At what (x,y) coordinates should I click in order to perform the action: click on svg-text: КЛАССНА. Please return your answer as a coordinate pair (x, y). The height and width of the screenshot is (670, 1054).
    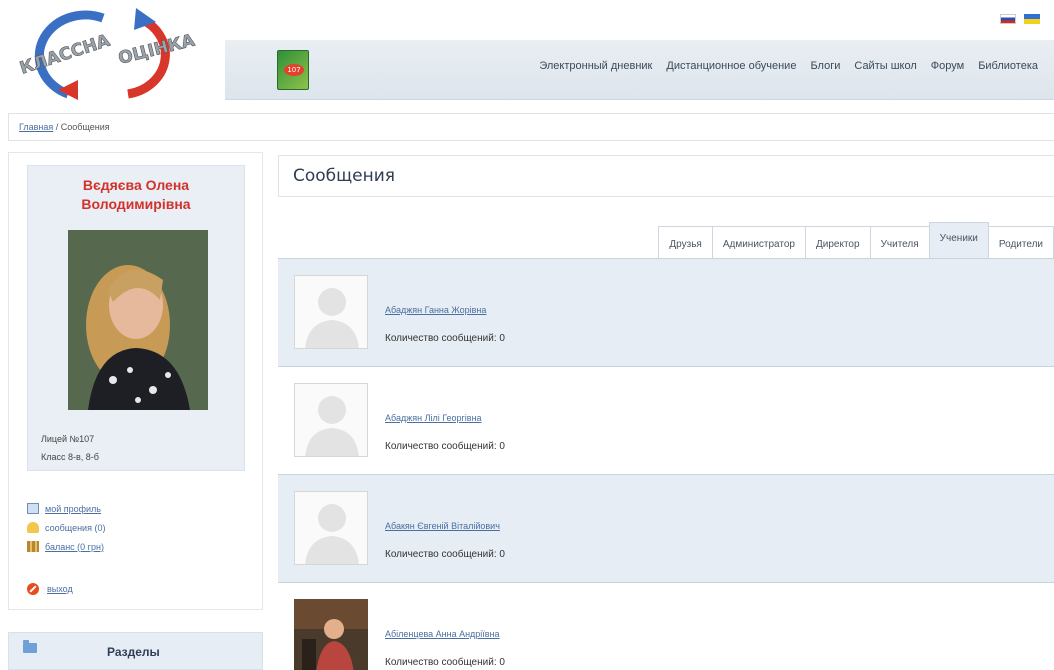
    Looking at the image, I should click on (65, 55).